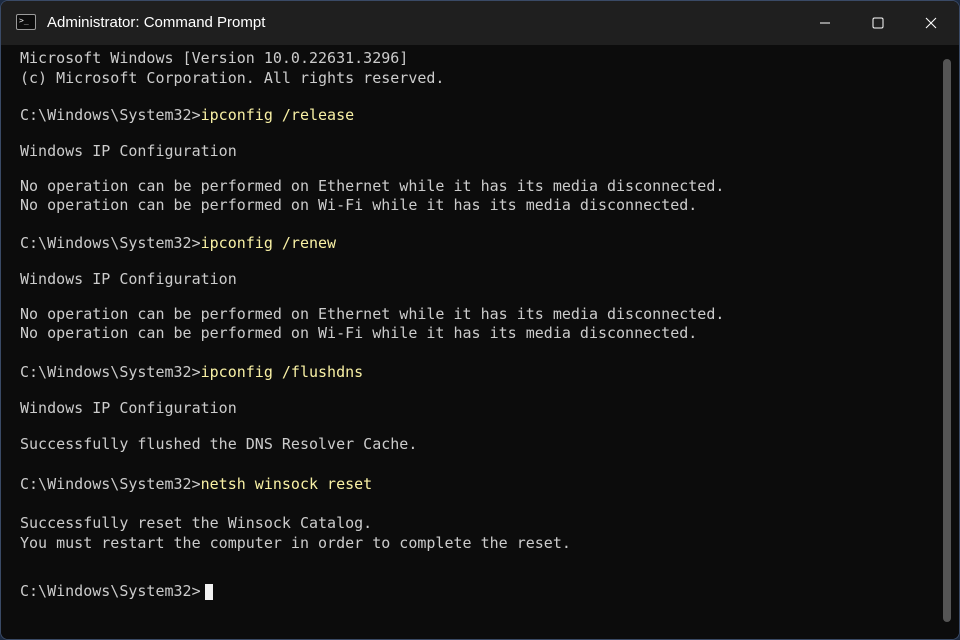  I want to click on window-title: Administrator: Command Prompt, so click(156, 22).